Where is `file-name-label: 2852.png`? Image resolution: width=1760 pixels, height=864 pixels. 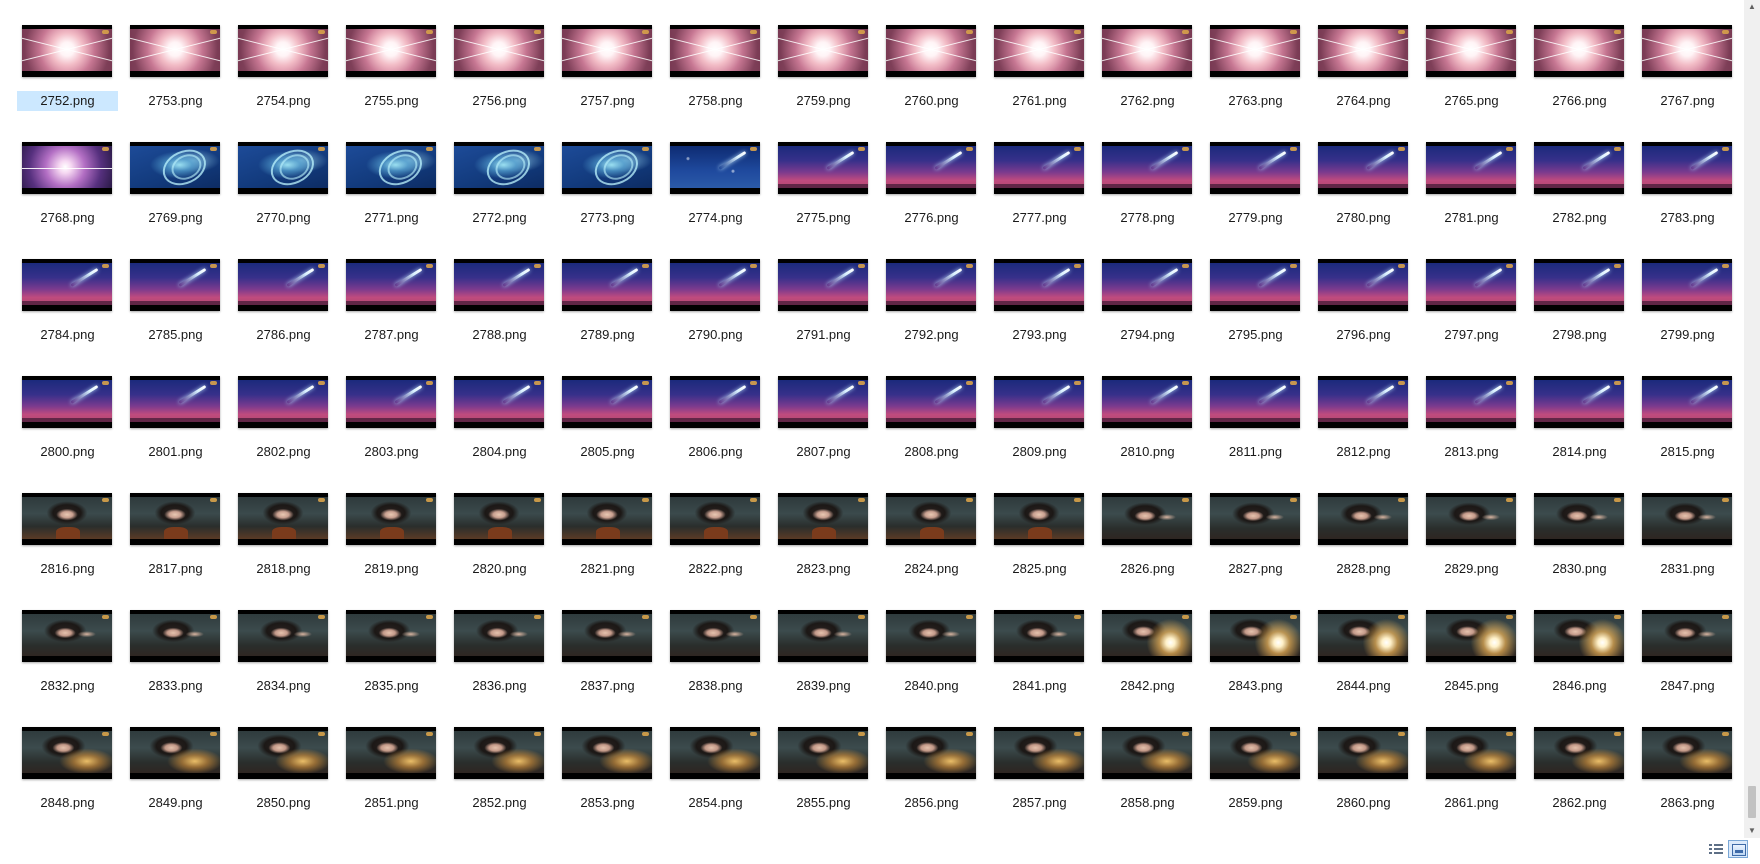
file-name-label: 2852.png is located at coordinates (499, 803).